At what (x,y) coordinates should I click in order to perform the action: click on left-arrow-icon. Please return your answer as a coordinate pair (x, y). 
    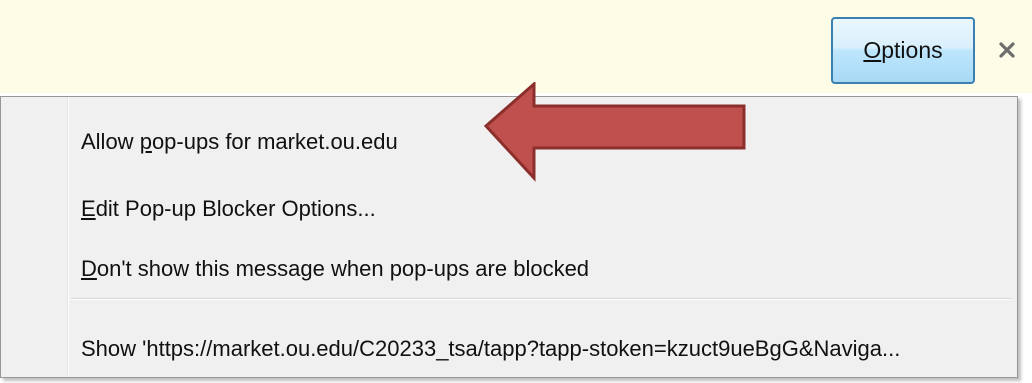
    Looking at the image, I should click on (614, 132).